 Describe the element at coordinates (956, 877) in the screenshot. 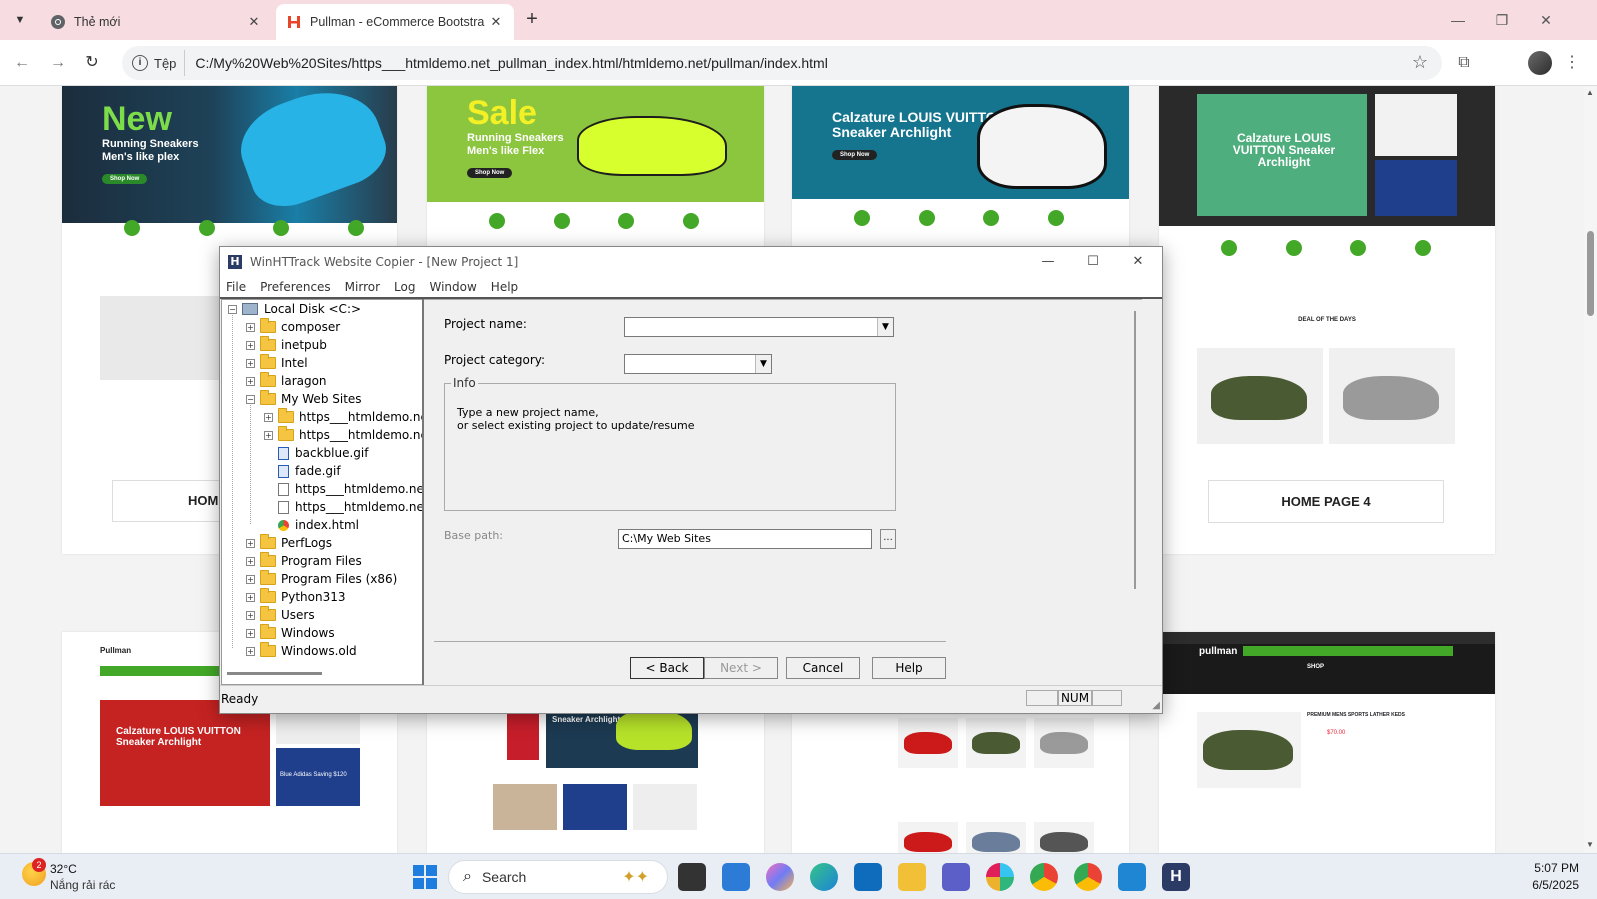

I see `teams-icon` at that location.